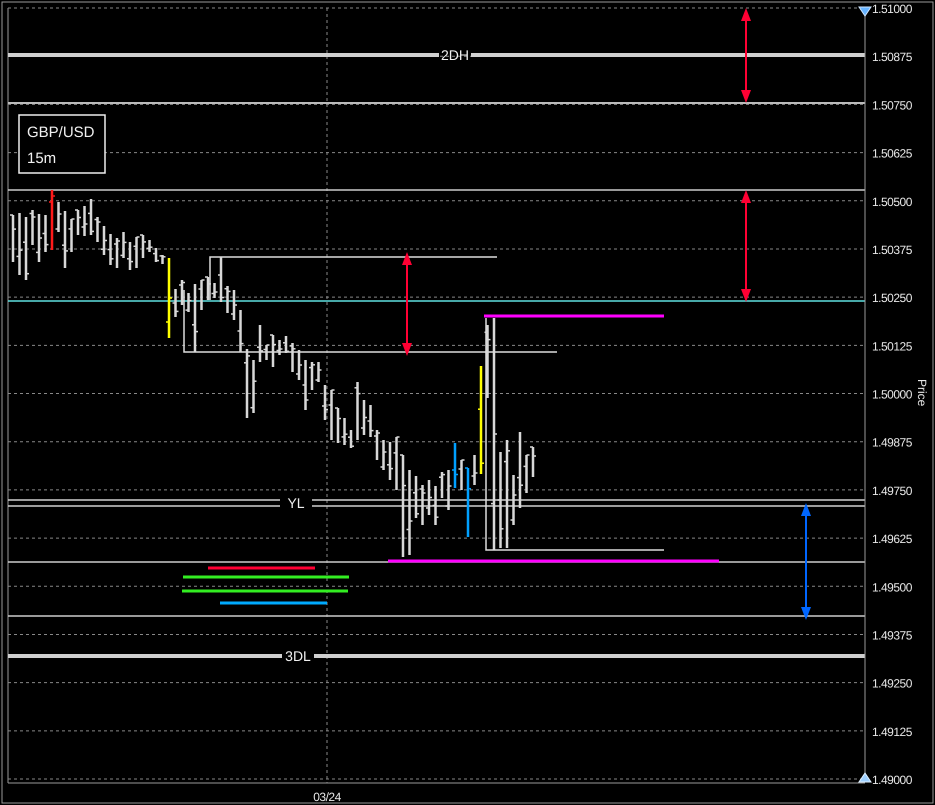  I want to click on level-label: 2DH, so click(455, 55).